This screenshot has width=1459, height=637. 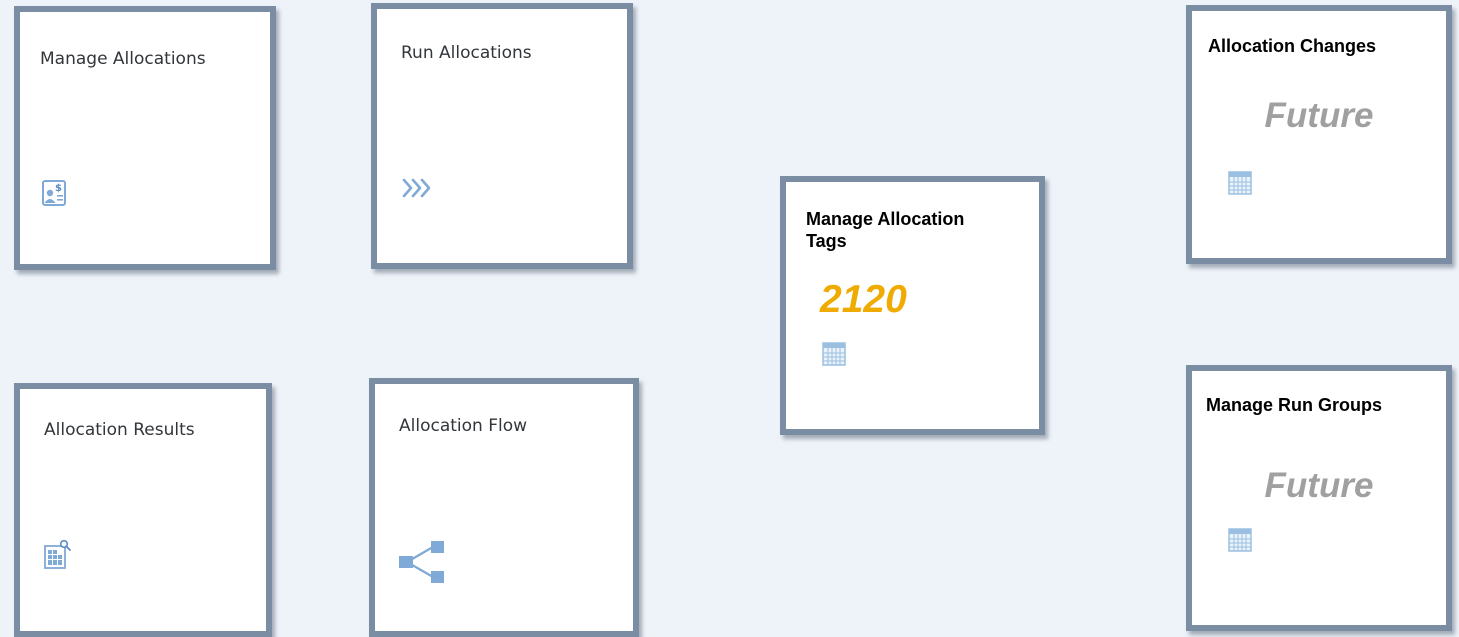 What do you see at coordinates (123, 59) in the screenshot?
I see `tile-title: Manage Allocations` at bounding box center [123, 59].